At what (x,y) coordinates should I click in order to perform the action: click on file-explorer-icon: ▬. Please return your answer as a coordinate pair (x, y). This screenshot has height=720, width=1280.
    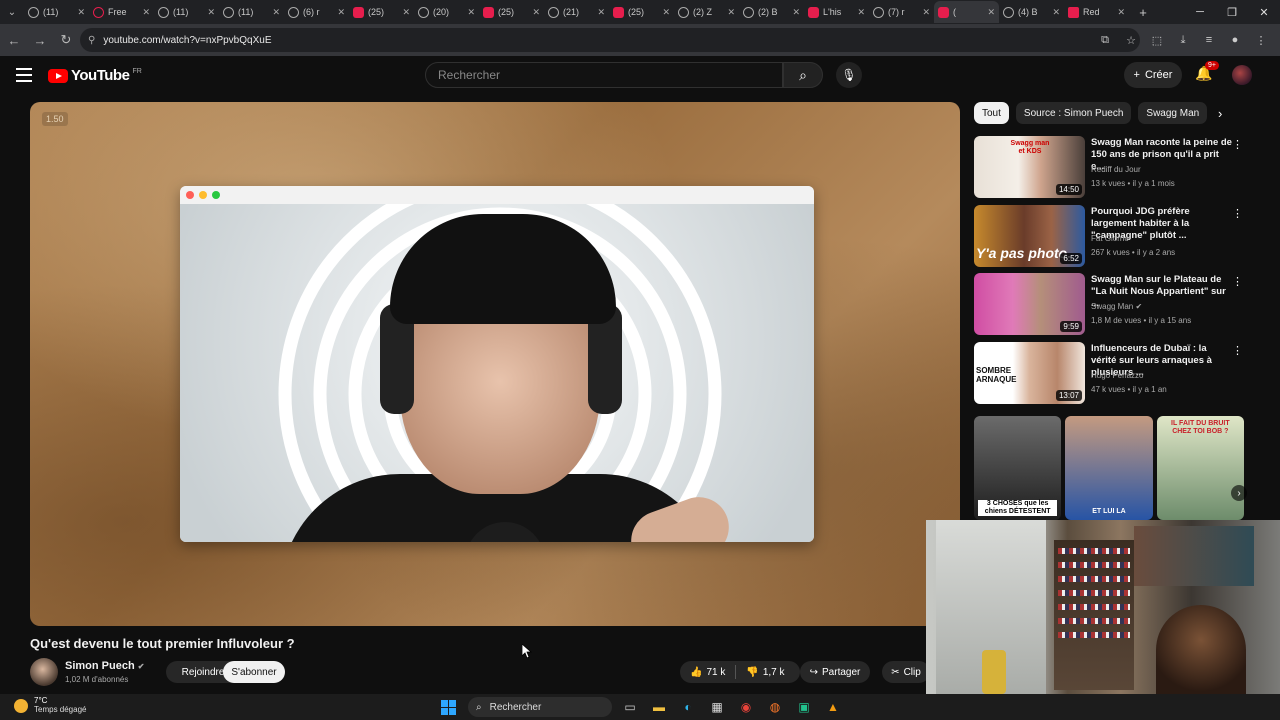
    Looking at the image, I should click on (659, 707).